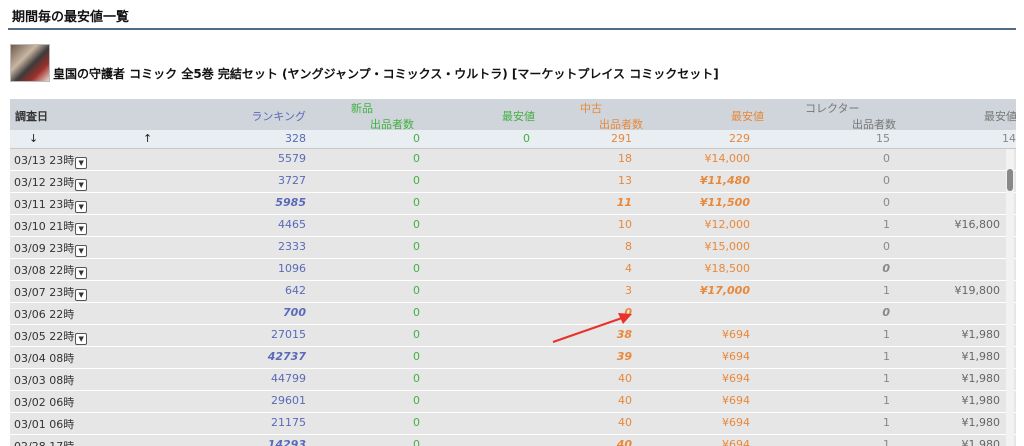  I want to click on row-used-price: ¥15,000, so click(727, 246).